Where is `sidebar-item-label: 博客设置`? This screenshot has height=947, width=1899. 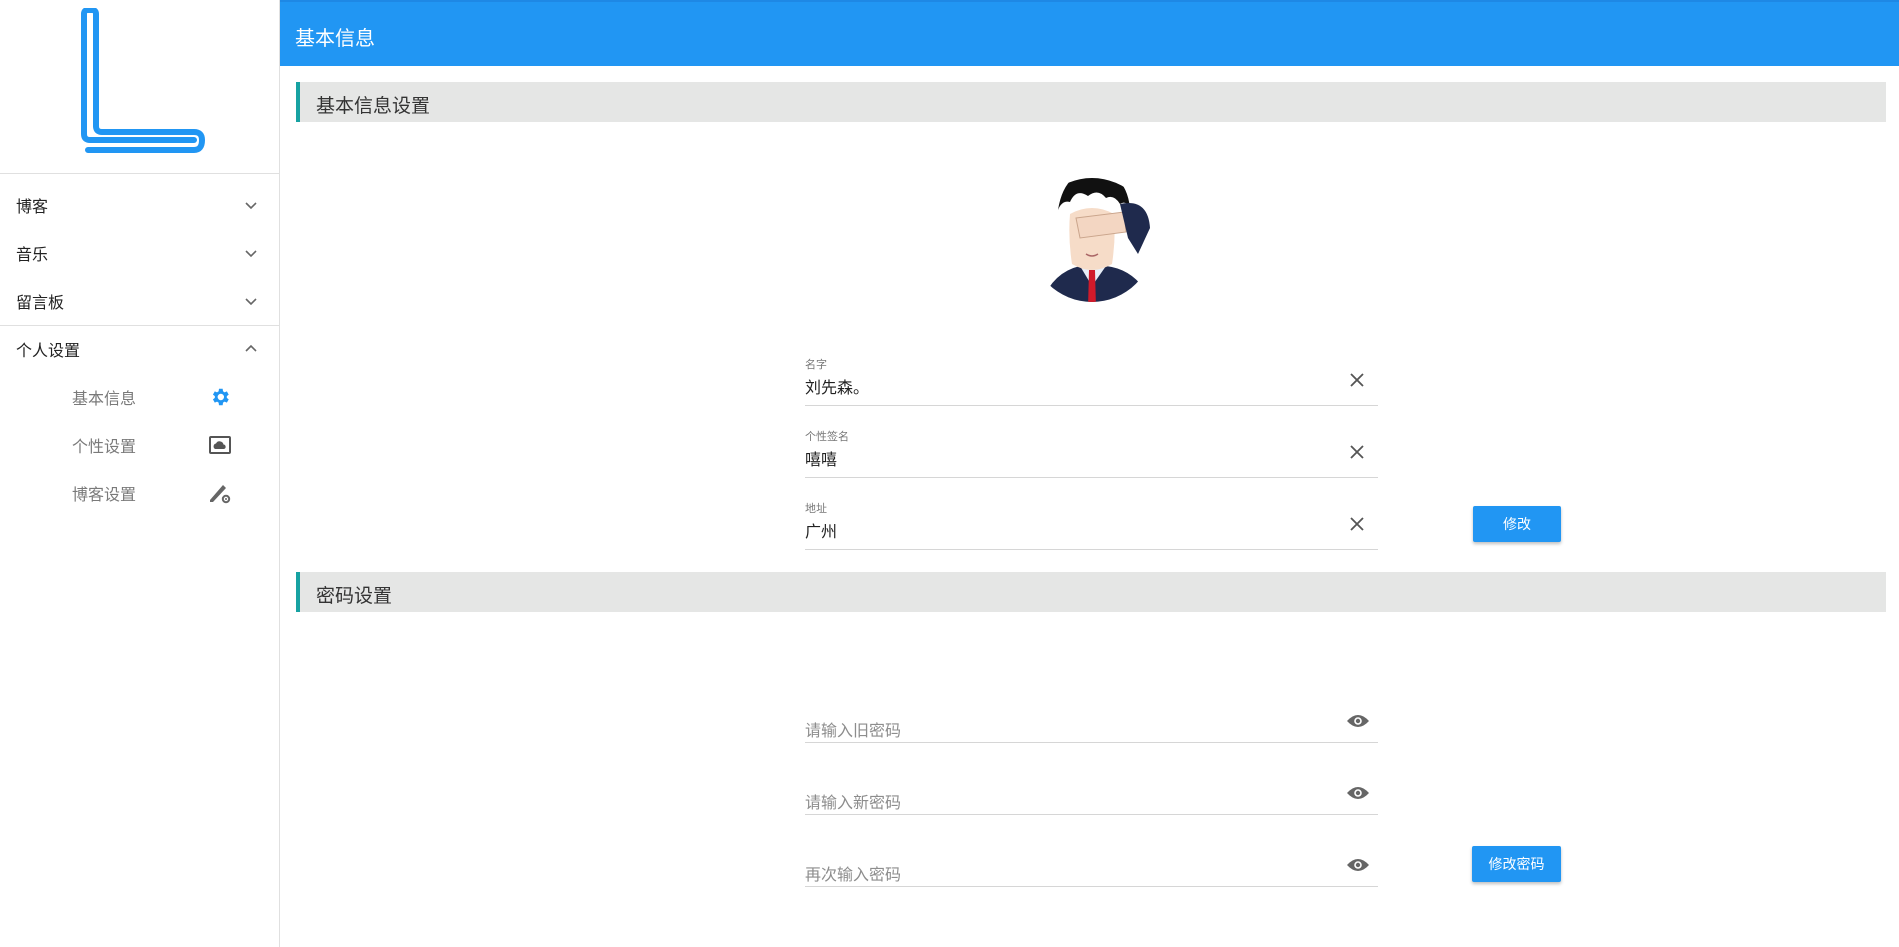 sidebar-item-label: 博客设置 is located at coordinates (104, 494).